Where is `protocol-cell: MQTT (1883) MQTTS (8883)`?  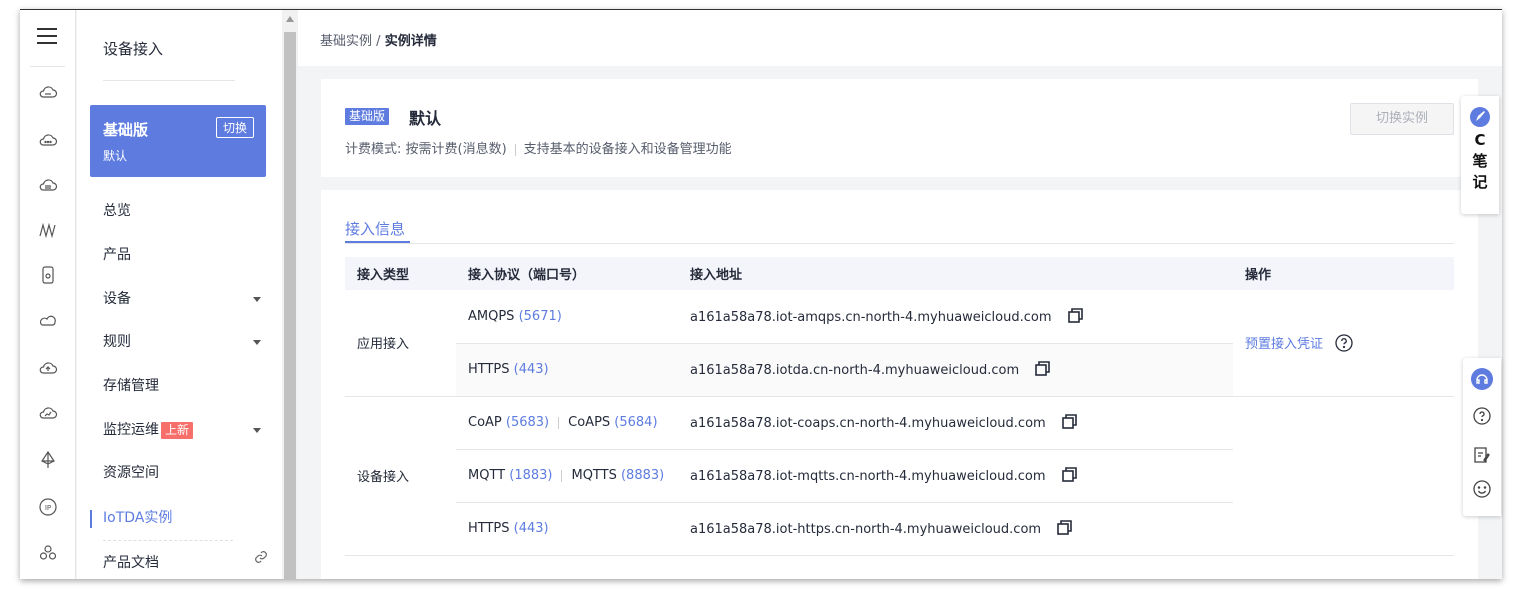
protocol-cell: MQTT (1883) MQTTS (8883) is located at coordinates (567, 476).